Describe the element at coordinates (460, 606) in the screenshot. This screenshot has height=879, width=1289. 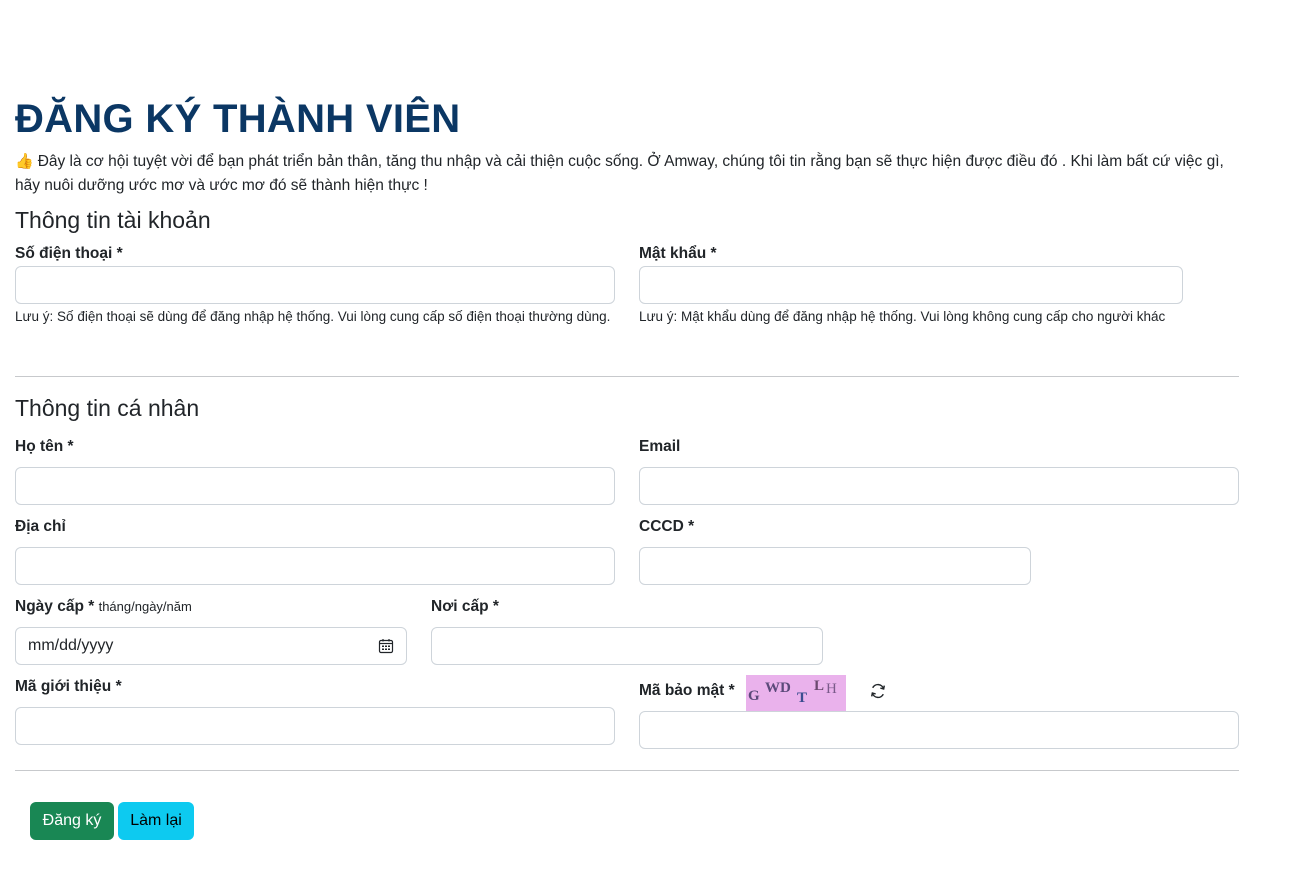
I see `issue-place-label-text: Nơi cấp` at that location.